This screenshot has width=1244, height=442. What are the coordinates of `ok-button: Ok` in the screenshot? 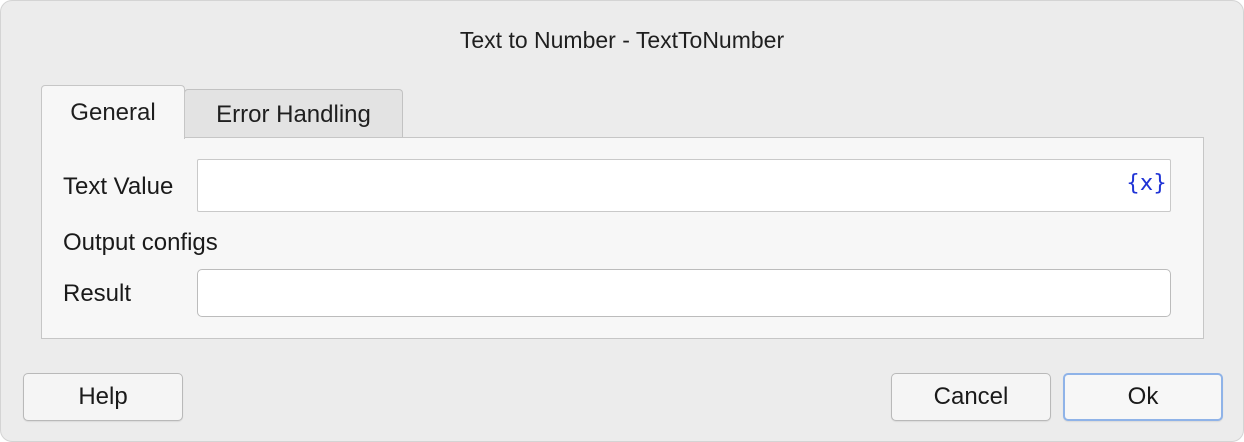 It's located at (1143, 397).